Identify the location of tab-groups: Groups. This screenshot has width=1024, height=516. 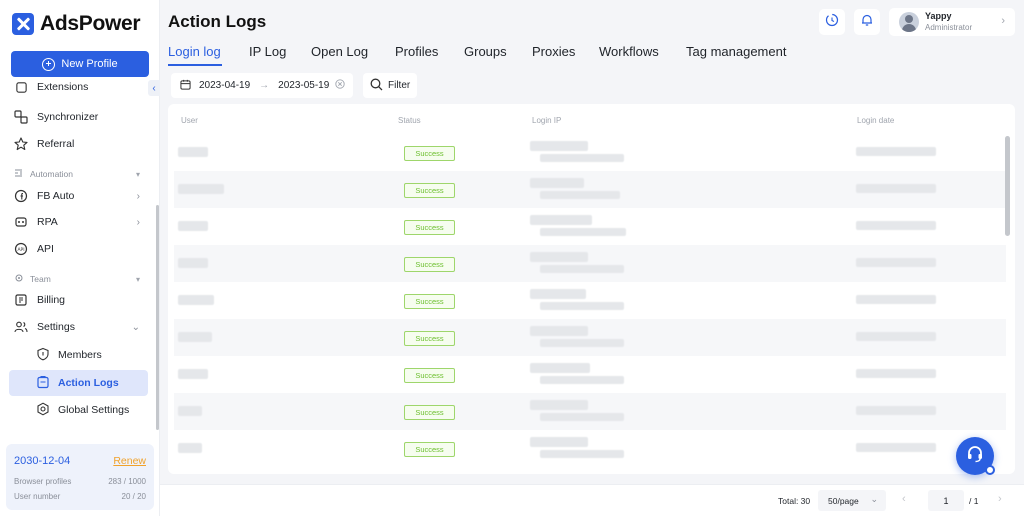
(485, 51).